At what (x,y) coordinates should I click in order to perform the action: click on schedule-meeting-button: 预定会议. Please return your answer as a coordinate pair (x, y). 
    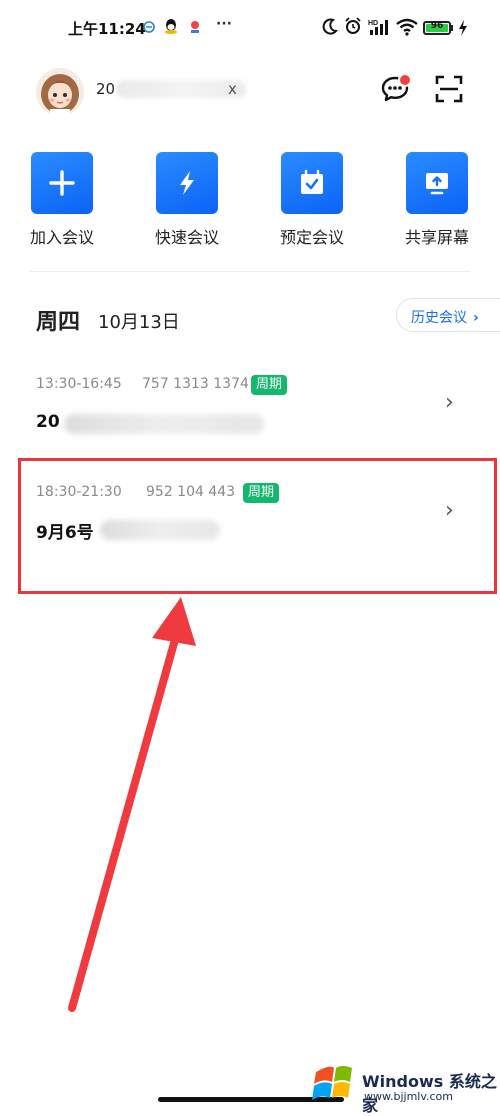
    Looking at the image, I should click on (312, 200).